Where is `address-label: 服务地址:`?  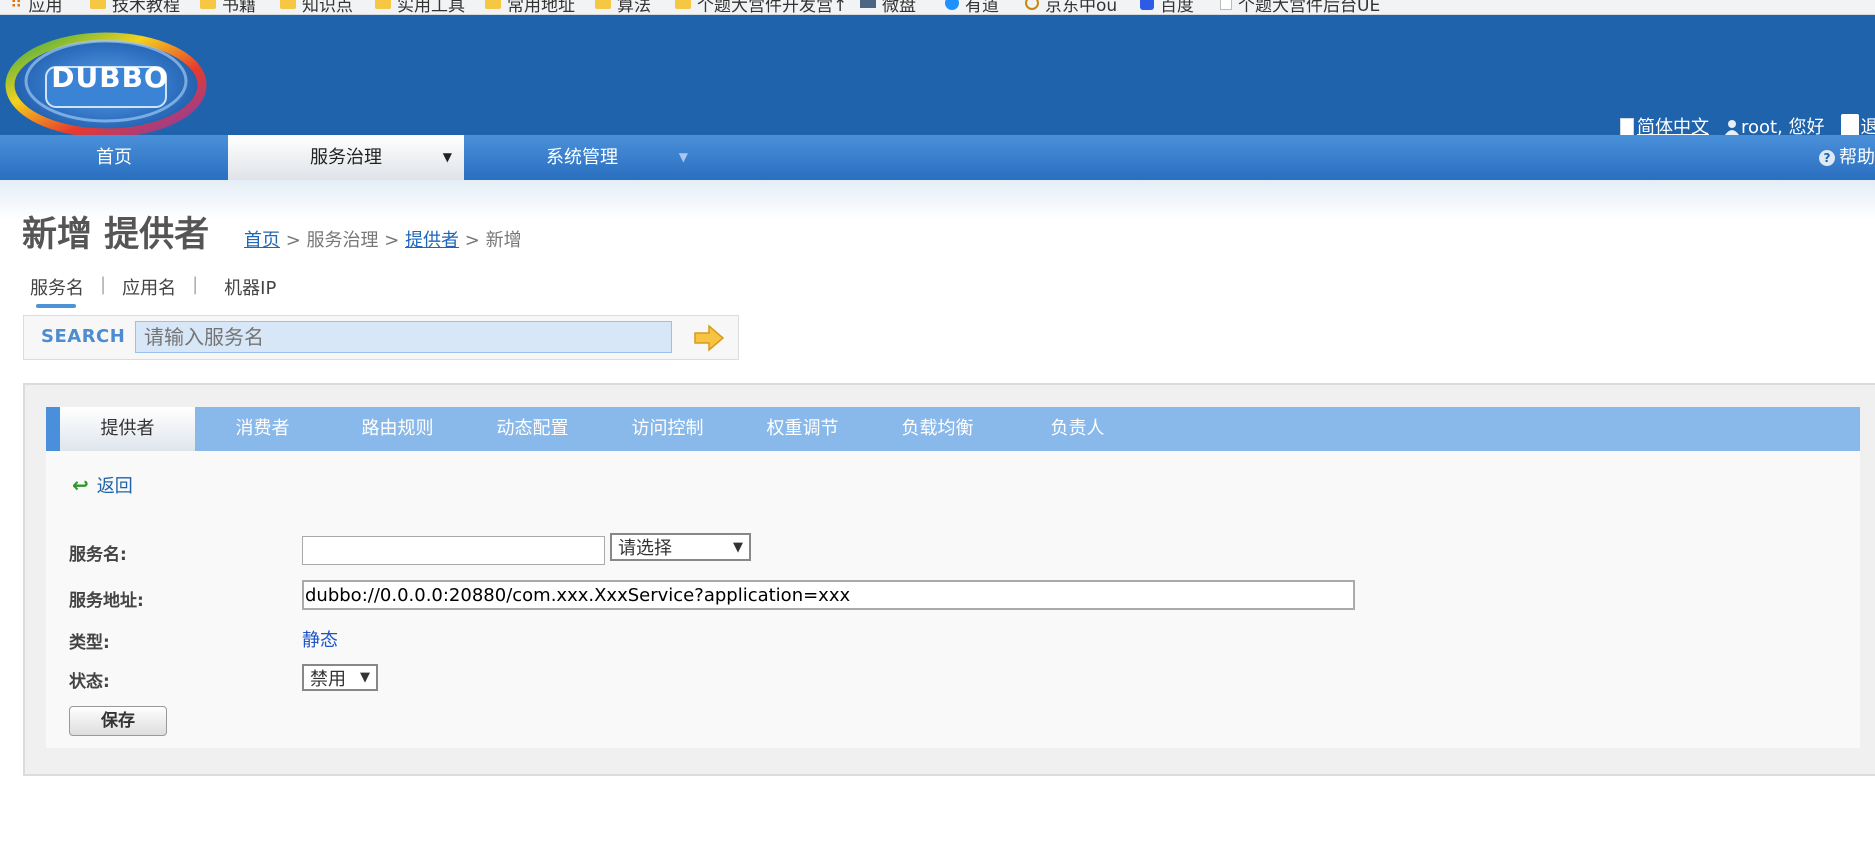
address-label: 服务地址: is located at coordinates (106, 601).